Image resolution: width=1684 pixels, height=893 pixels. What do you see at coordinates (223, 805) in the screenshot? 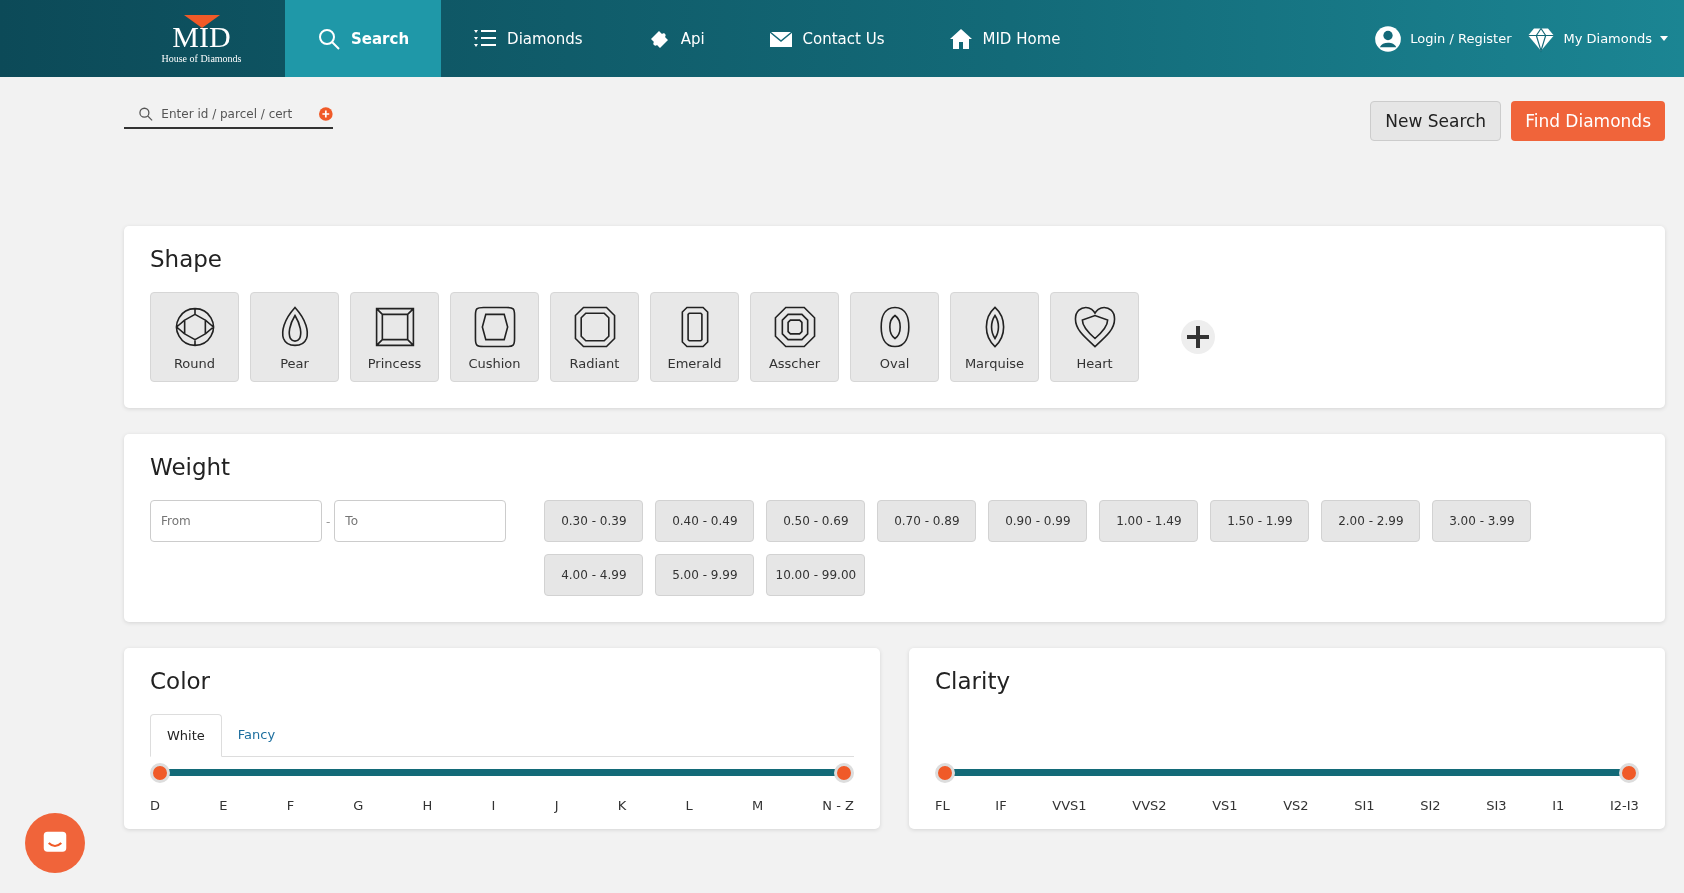
I see `color-grade-label: E` at bounding box center [223, 805].